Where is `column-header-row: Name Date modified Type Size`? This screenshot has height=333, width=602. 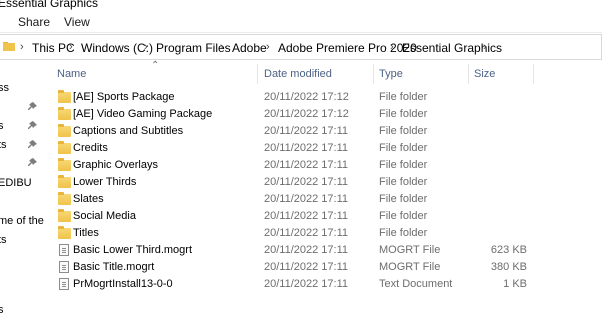 column-header-row: Name Date modified Type Size is located at coordinates (323, 74).